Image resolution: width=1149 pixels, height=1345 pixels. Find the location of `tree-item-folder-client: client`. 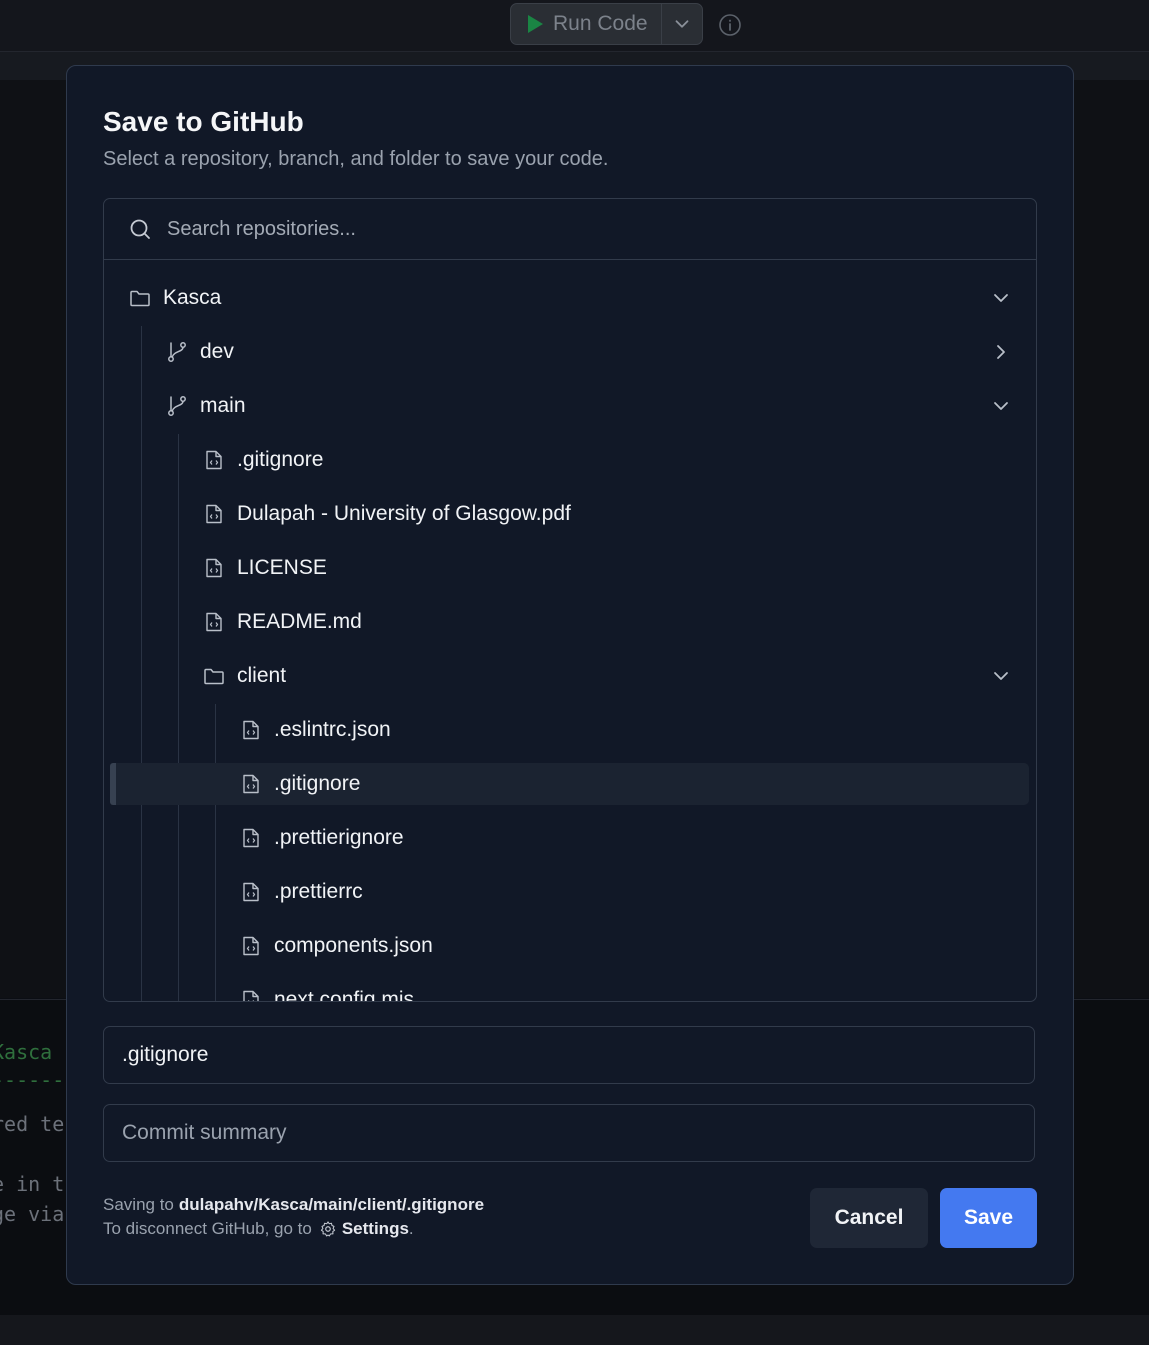

tree-item-folder-client: client is located at coordinates (569, 676).